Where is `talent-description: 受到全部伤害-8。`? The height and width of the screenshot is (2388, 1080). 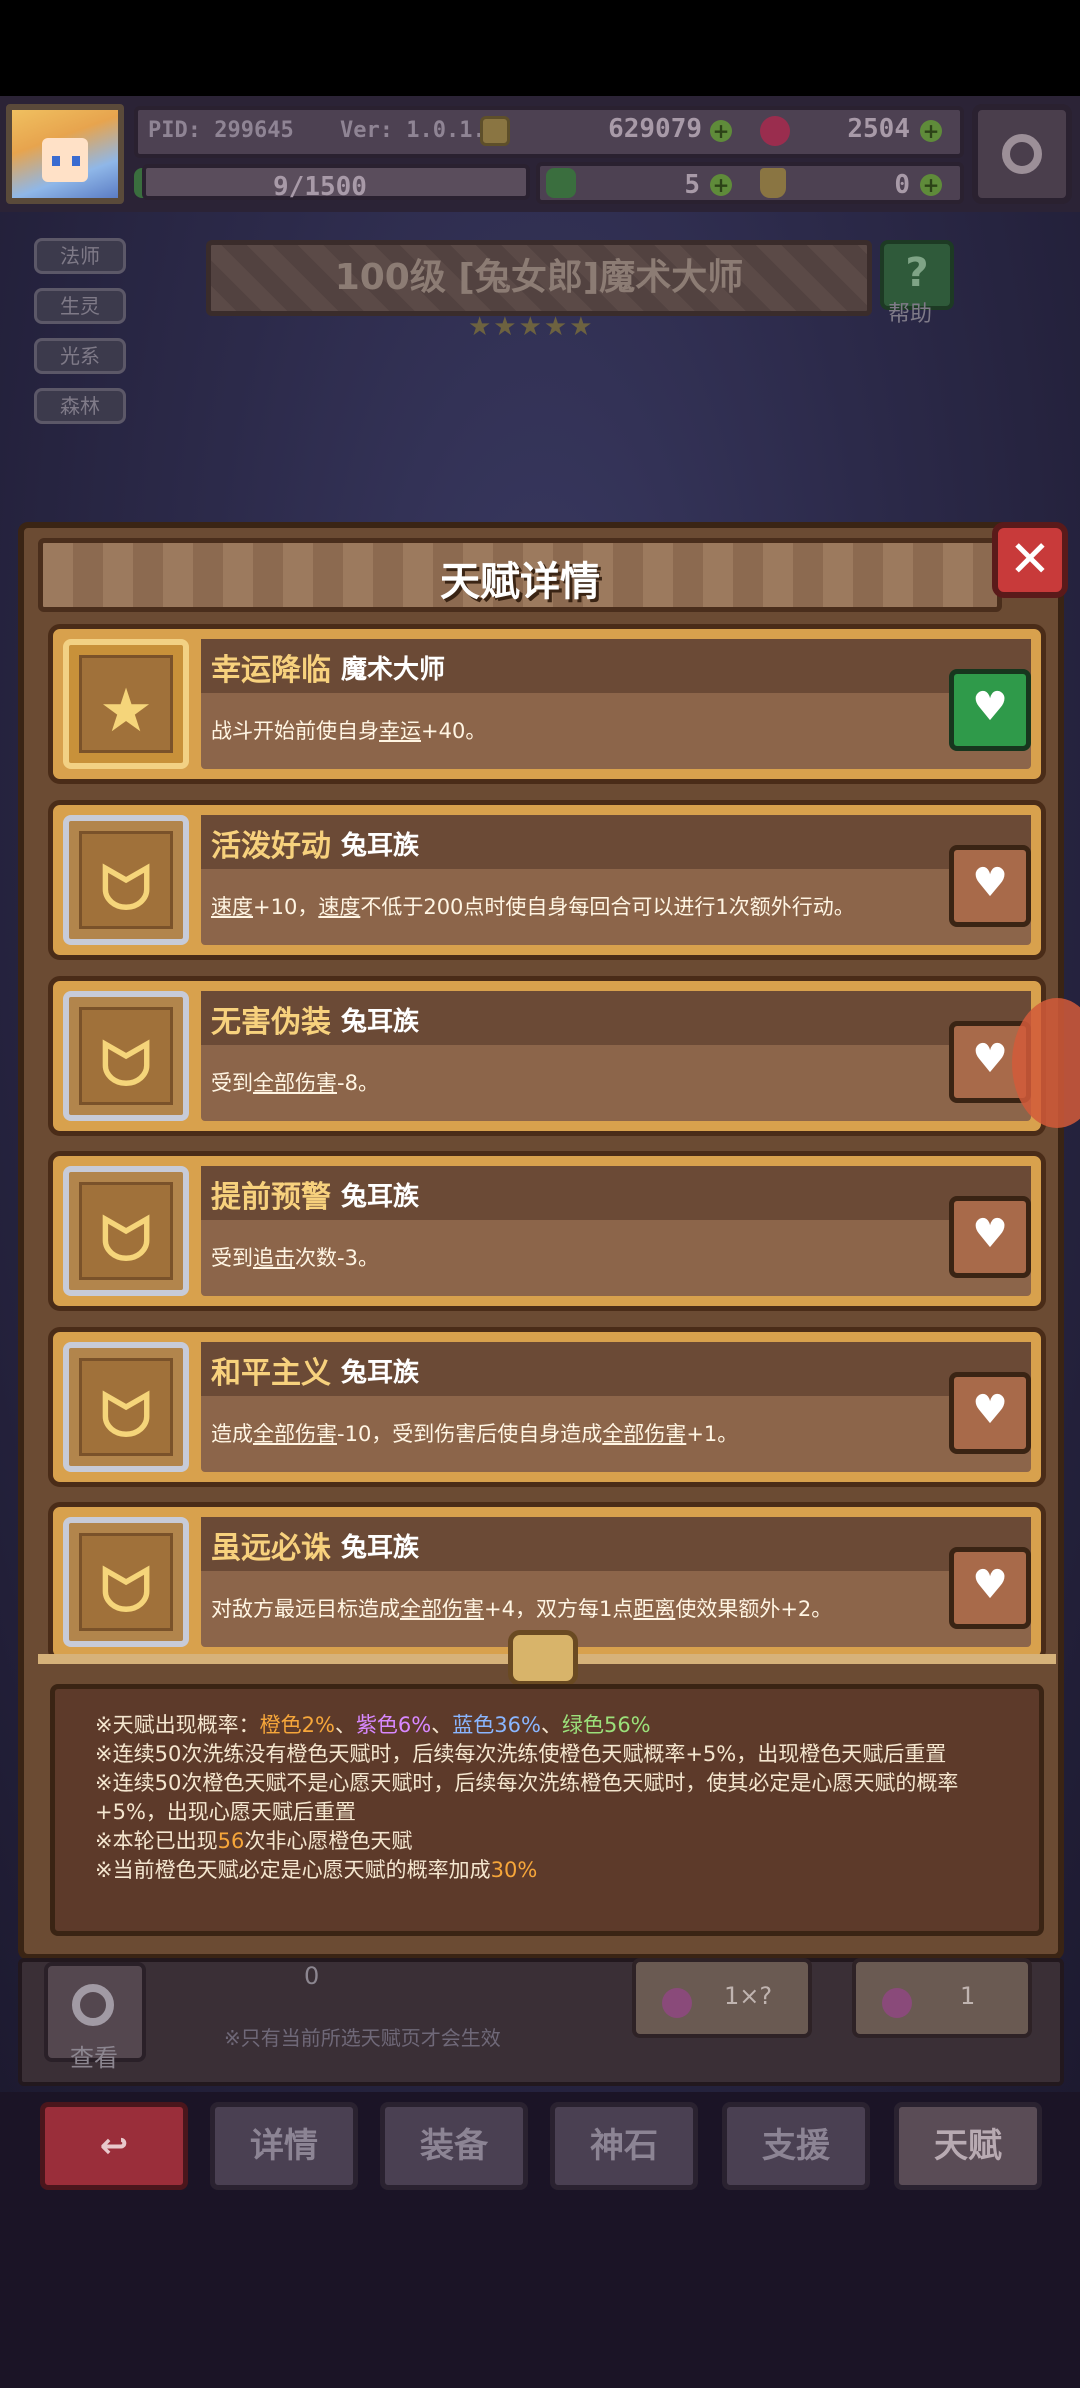 talent-description: 受到全部伤害-8。 is located at coordinates (295, 1082).